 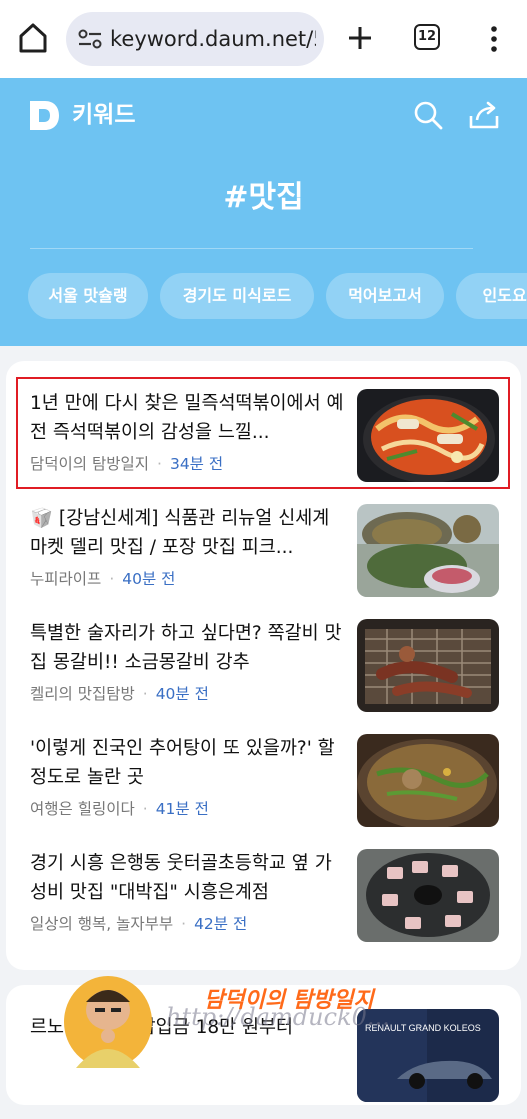 I want to click on new-tab-icon, so click(x=360, y=38).